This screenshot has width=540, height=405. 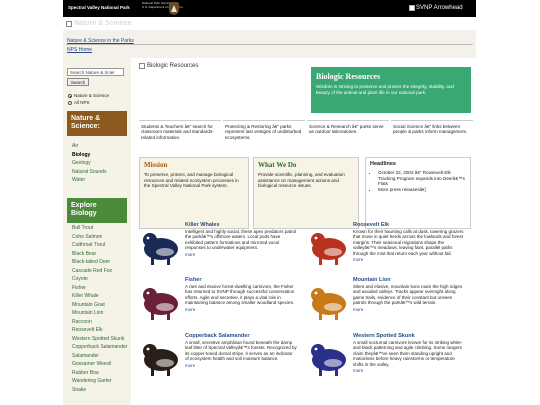 I want to click on sidebar-item-biology-species: Raccoon, so click(x=99, y=322).